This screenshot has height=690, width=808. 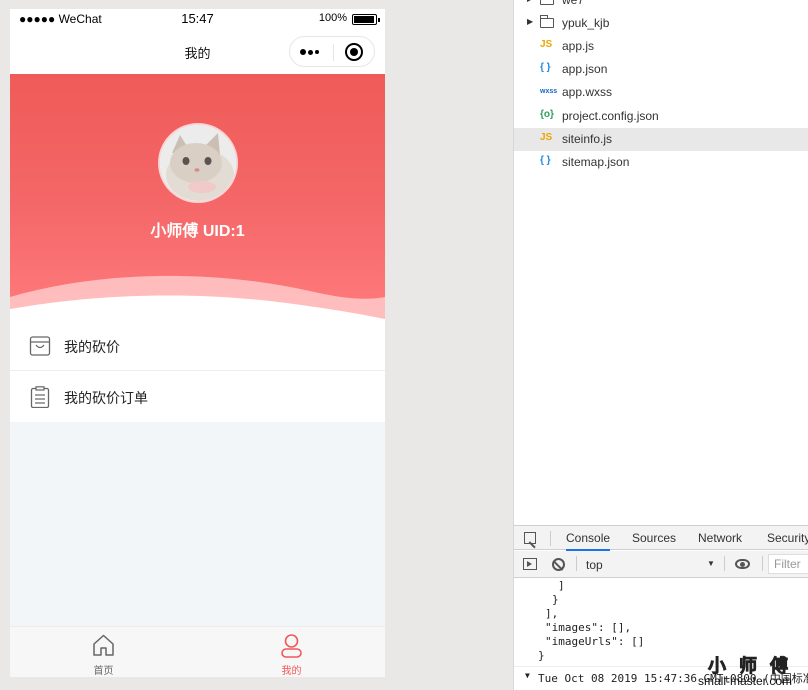 I want to click on tree-item-folder: ▶ ypuk_kjb, so click(x=661, y=23).